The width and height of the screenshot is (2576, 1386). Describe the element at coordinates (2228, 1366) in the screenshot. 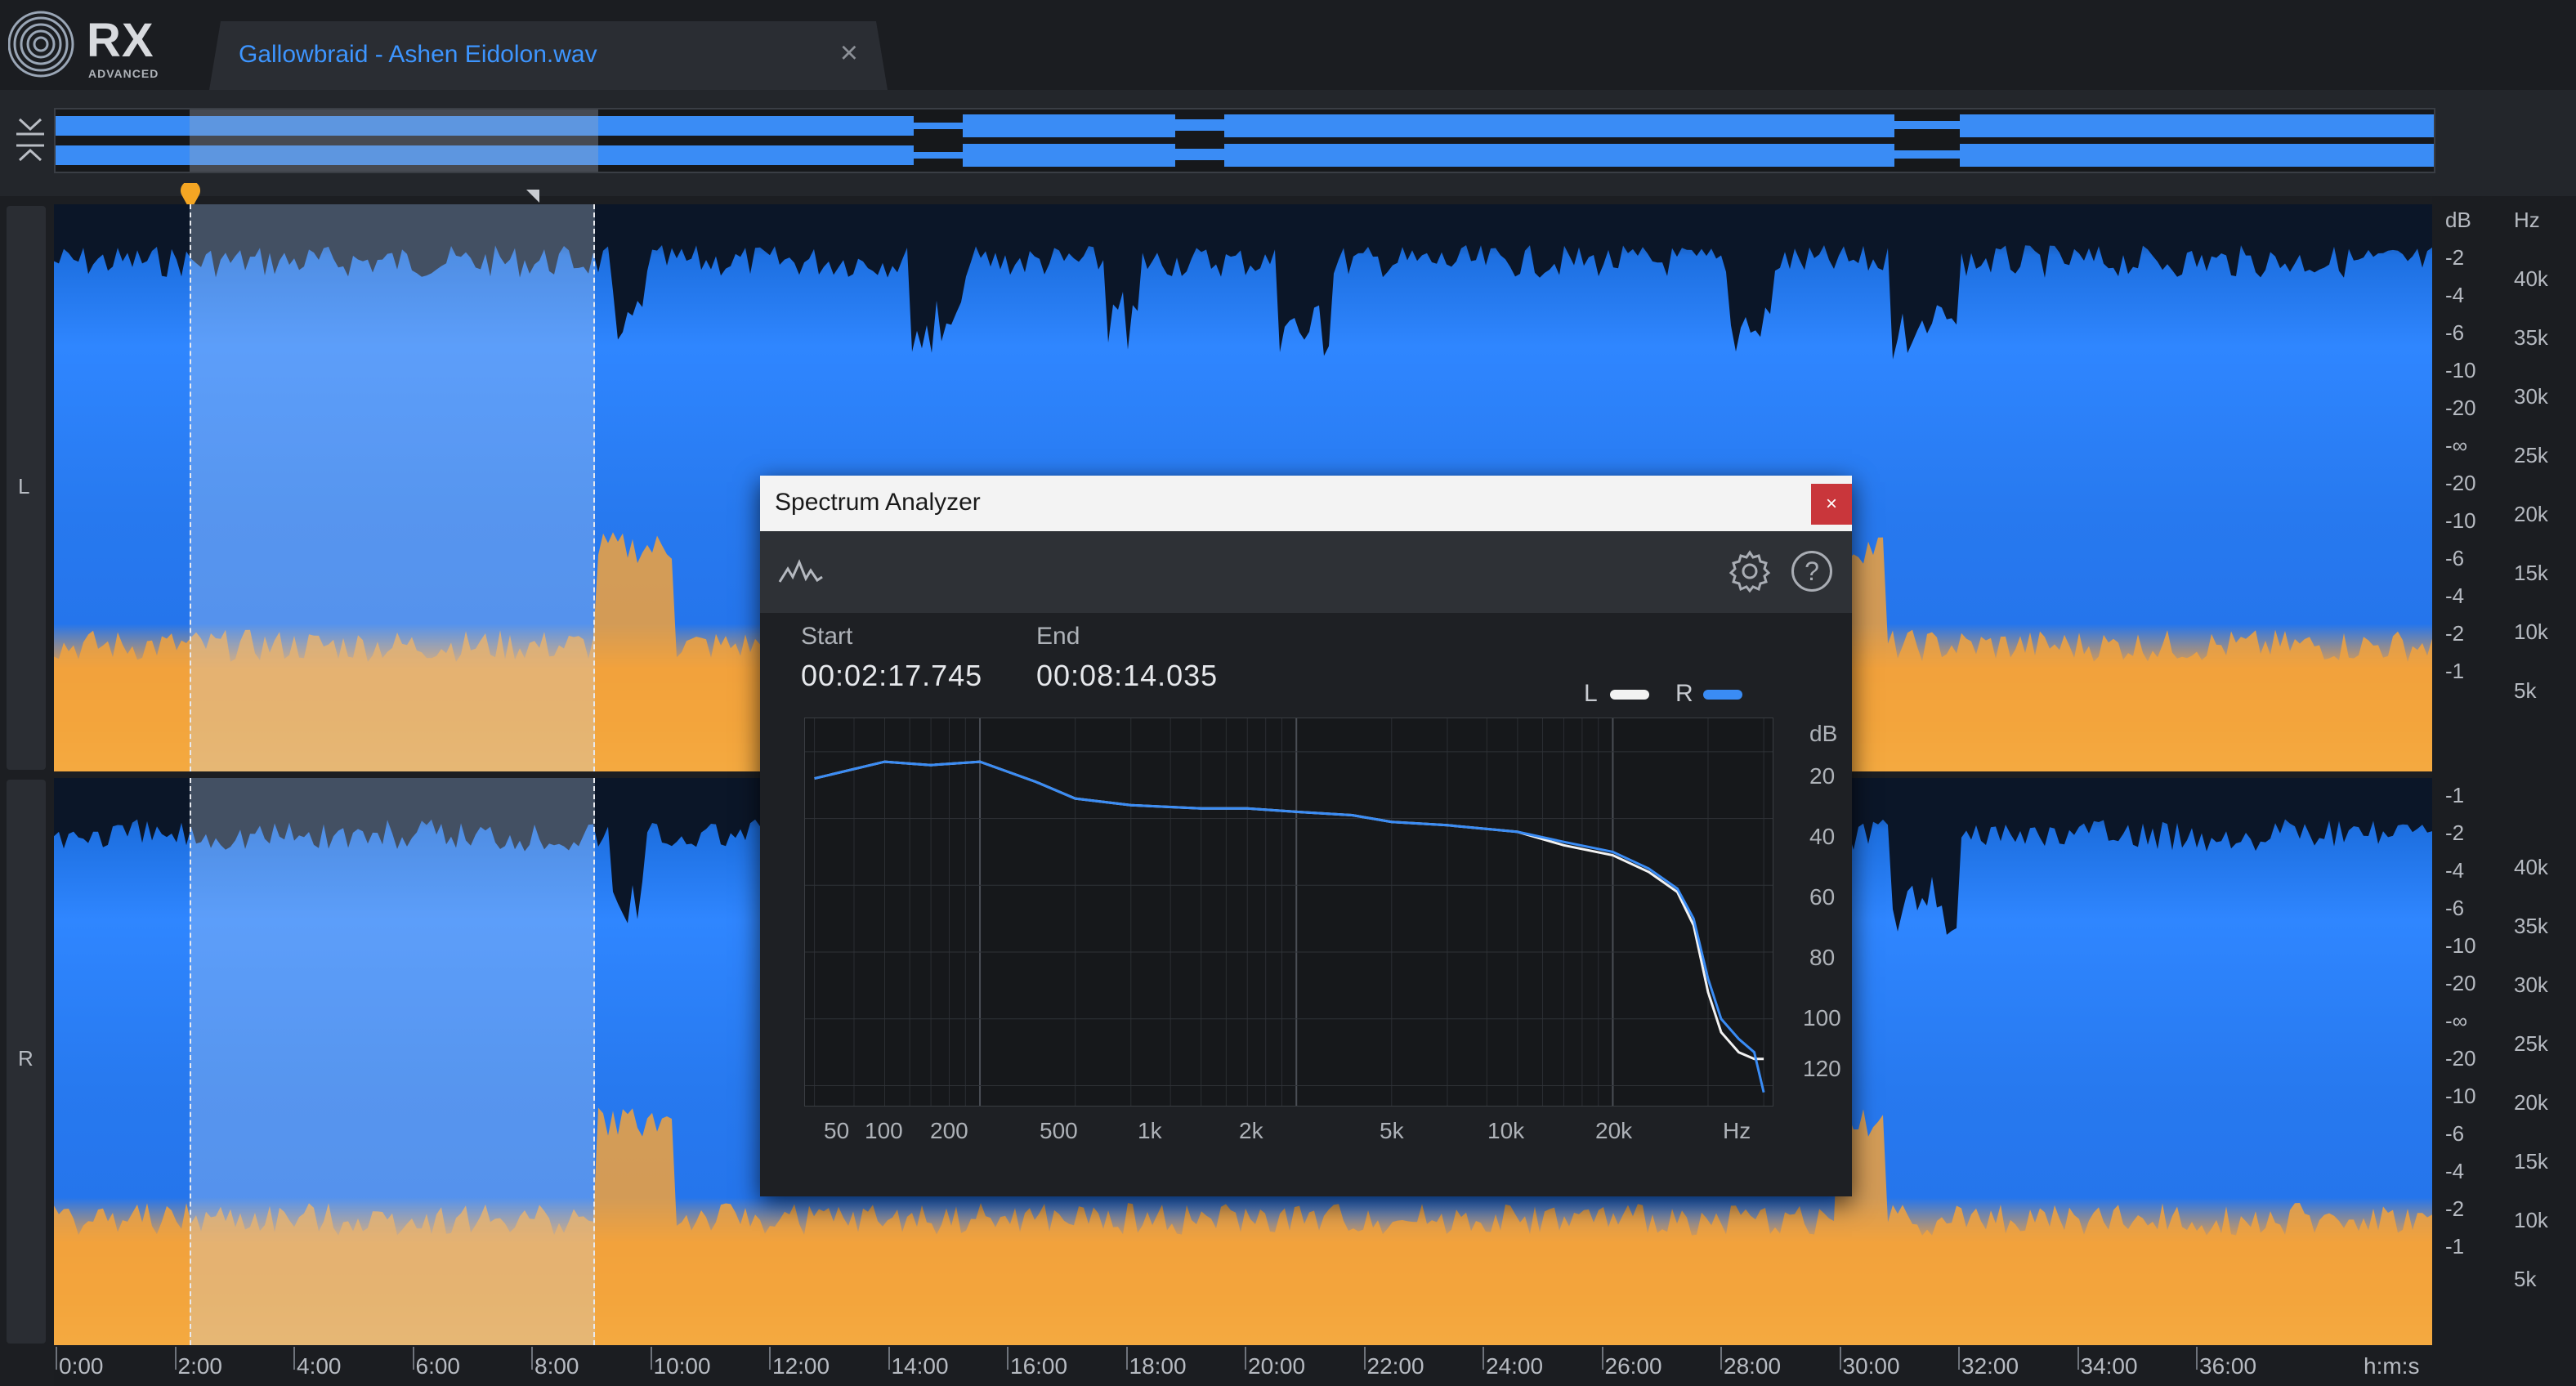

I see `time-label: 36:00` at that location.